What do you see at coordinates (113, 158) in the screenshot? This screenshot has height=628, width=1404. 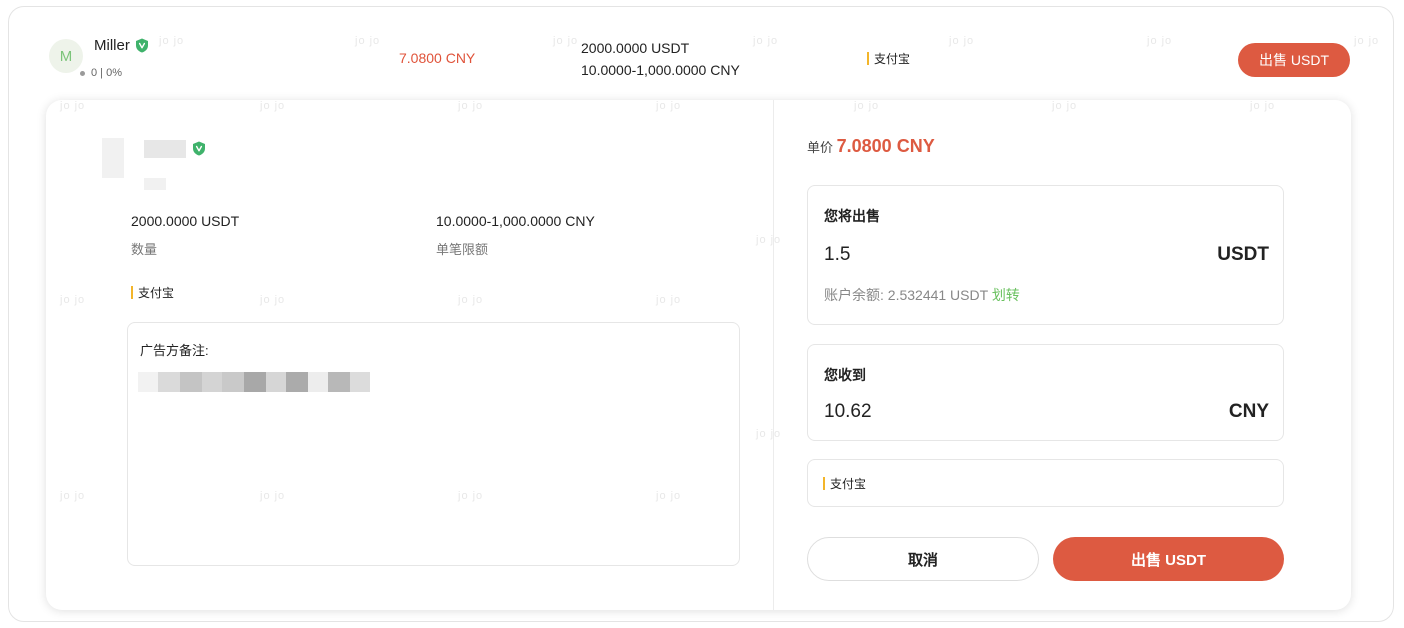 I see `blurred-avatar` at bounding box center [113, 158].